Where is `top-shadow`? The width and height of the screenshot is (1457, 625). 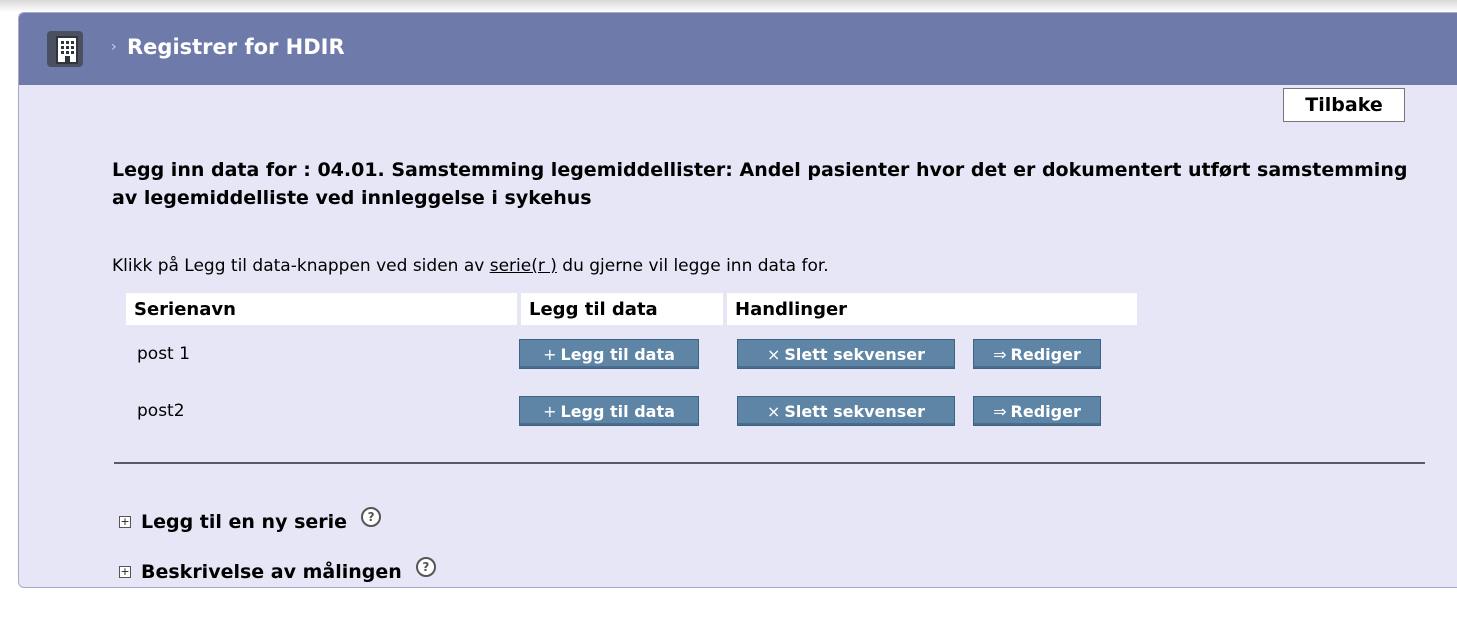
top-shadow is located at coordinates (728, 6).